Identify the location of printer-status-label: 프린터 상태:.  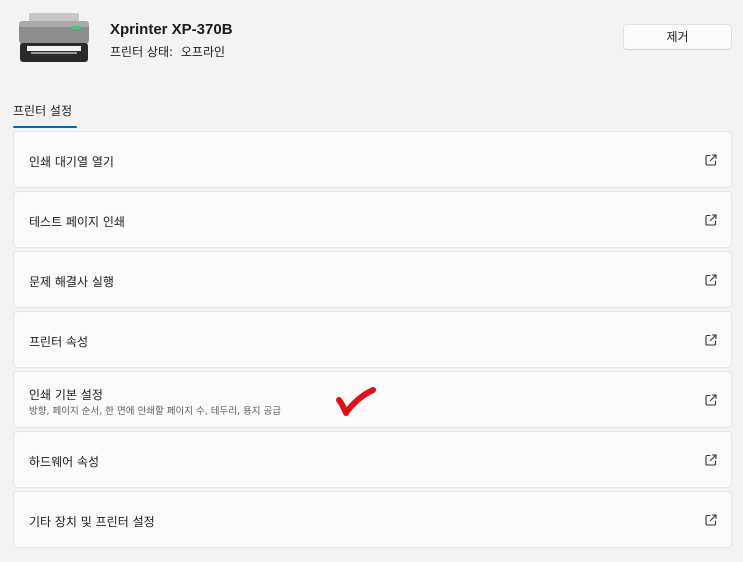
(142, 52).